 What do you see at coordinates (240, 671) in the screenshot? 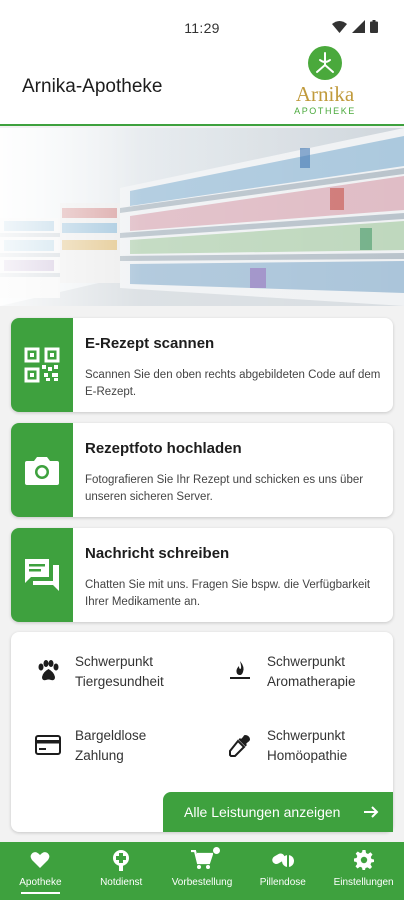
I see `flame-icon` at bounding box center [240, 671].